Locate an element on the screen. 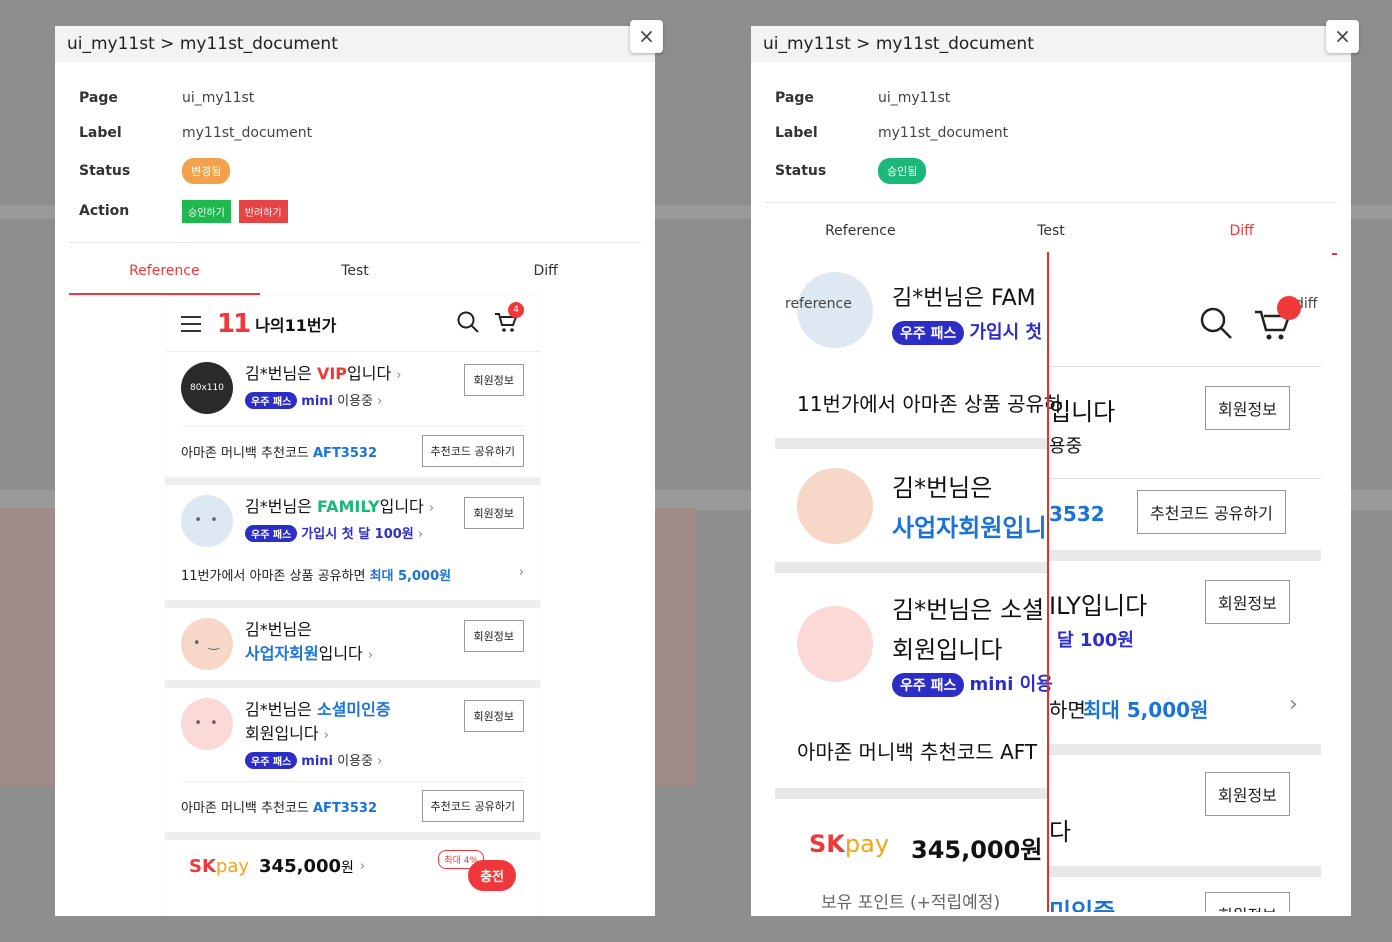 The height and width of the screenshot is (942, 1392). mobile-header: 11 나의11번가 4 is located at coordinates (352, 324).